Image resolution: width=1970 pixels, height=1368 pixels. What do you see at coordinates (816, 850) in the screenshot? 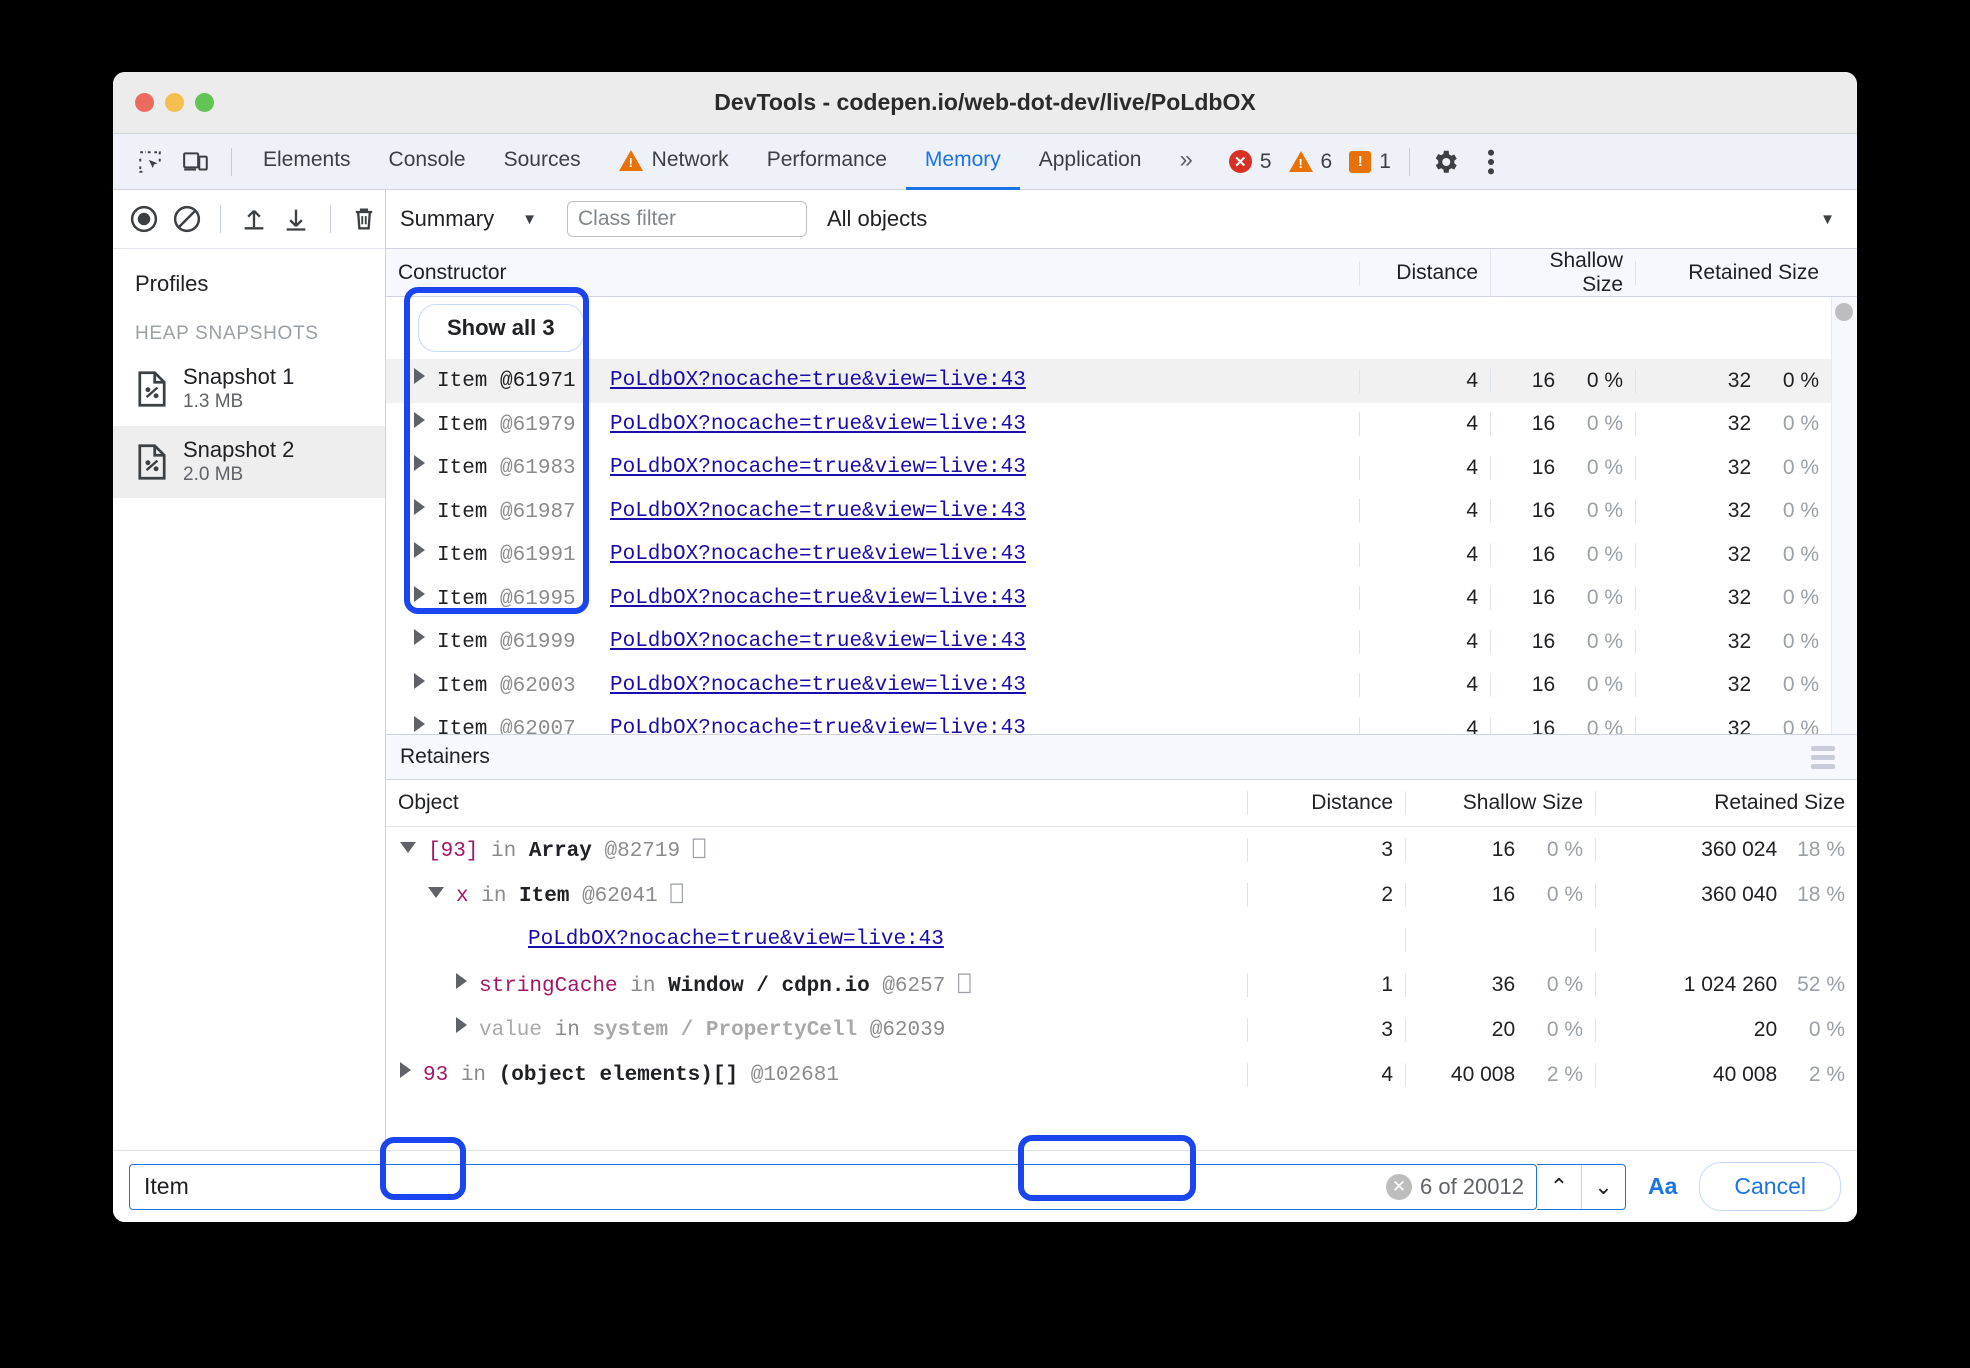
I see `retainer-object-cell: [93] in Array @82719 ⎕` at bounding box center [816, 850].